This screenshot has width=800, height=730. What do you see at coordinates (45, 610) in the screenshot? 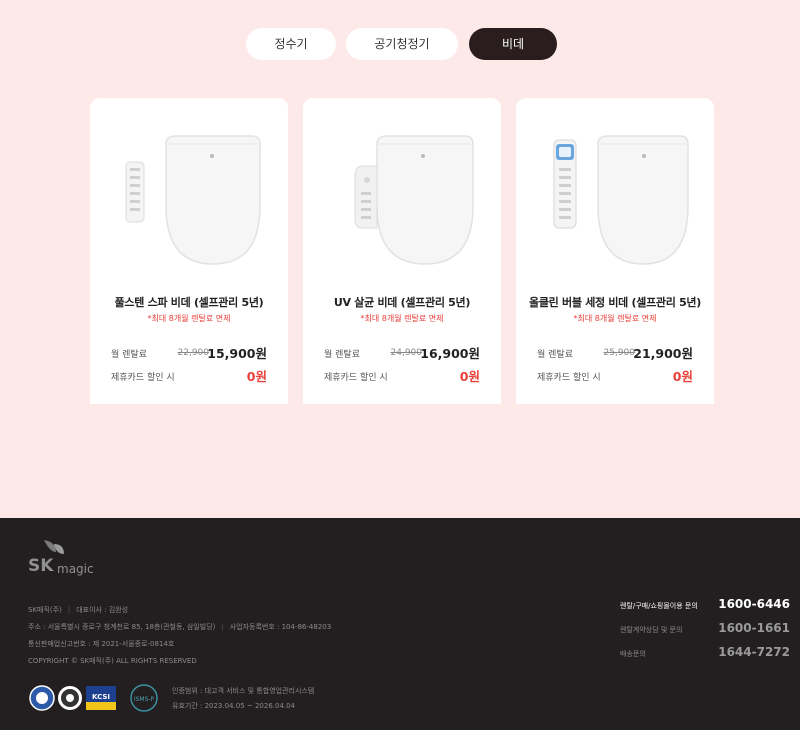
I see `company-name: SK매직(주)` at bounding box center [45, 610].